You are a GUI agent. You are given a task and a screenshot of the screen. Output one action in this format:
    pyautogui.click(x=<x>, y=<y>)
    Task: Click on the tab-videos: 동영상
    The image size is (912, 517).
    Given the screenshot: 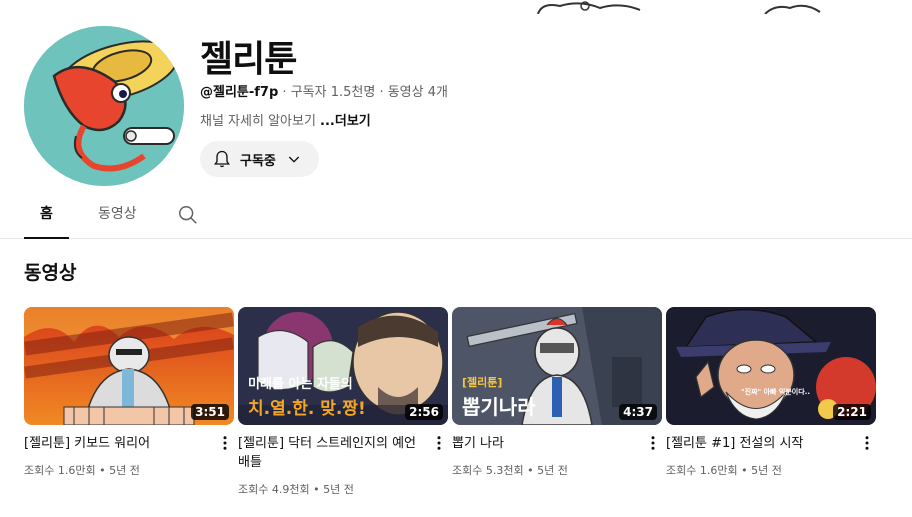 What is the action you would take?
    pyautogui.click(x=117, y=214)
    